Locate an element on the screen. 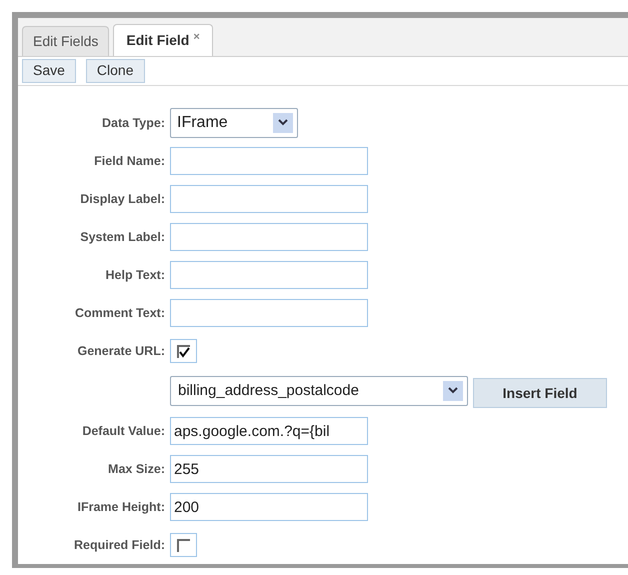  toolbar-button: Save is located at coordinates (49, 70).